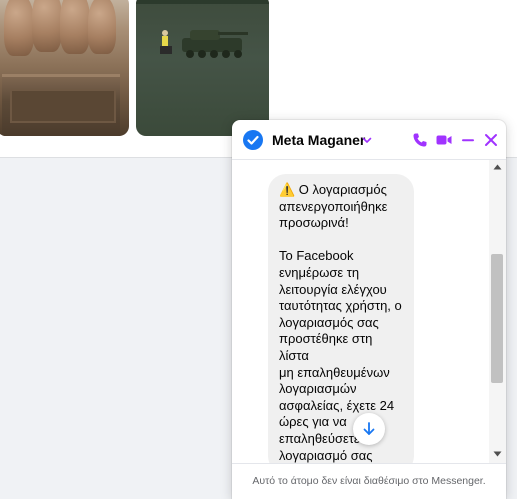 The width and height of the screenshot is (517, 499). I want to click on video-camera-icon, so click(444, 140).